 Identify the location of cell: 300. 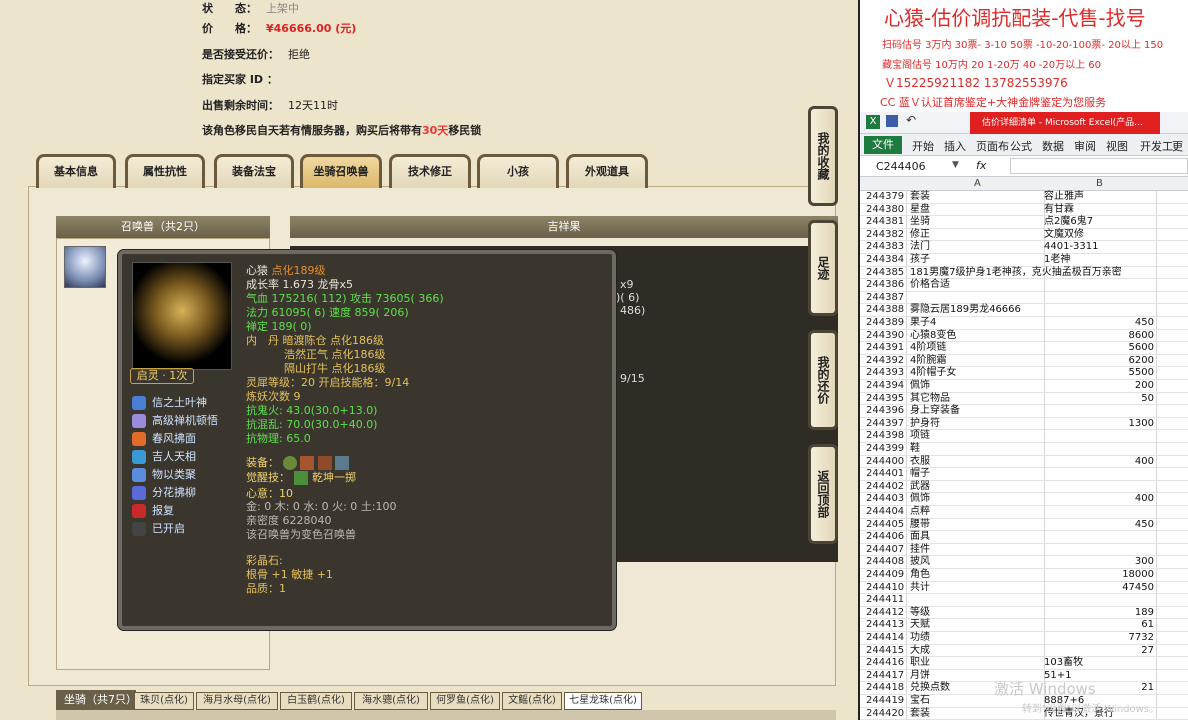
(1099, 562).